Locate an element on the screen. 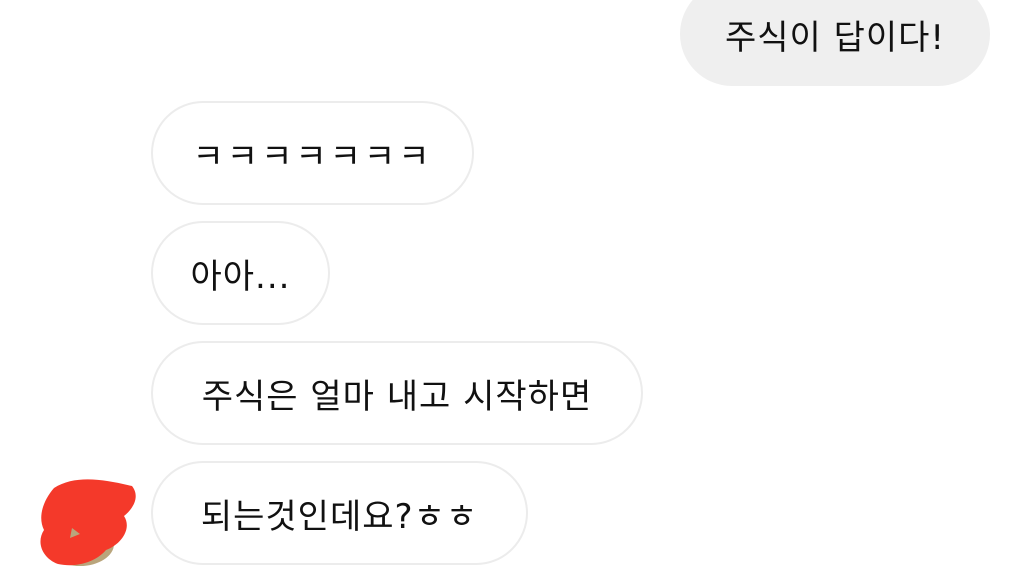 This screenshot has height=570, width=1024. message-text: 주식이 답이다! is located at coordinates (835, 37).